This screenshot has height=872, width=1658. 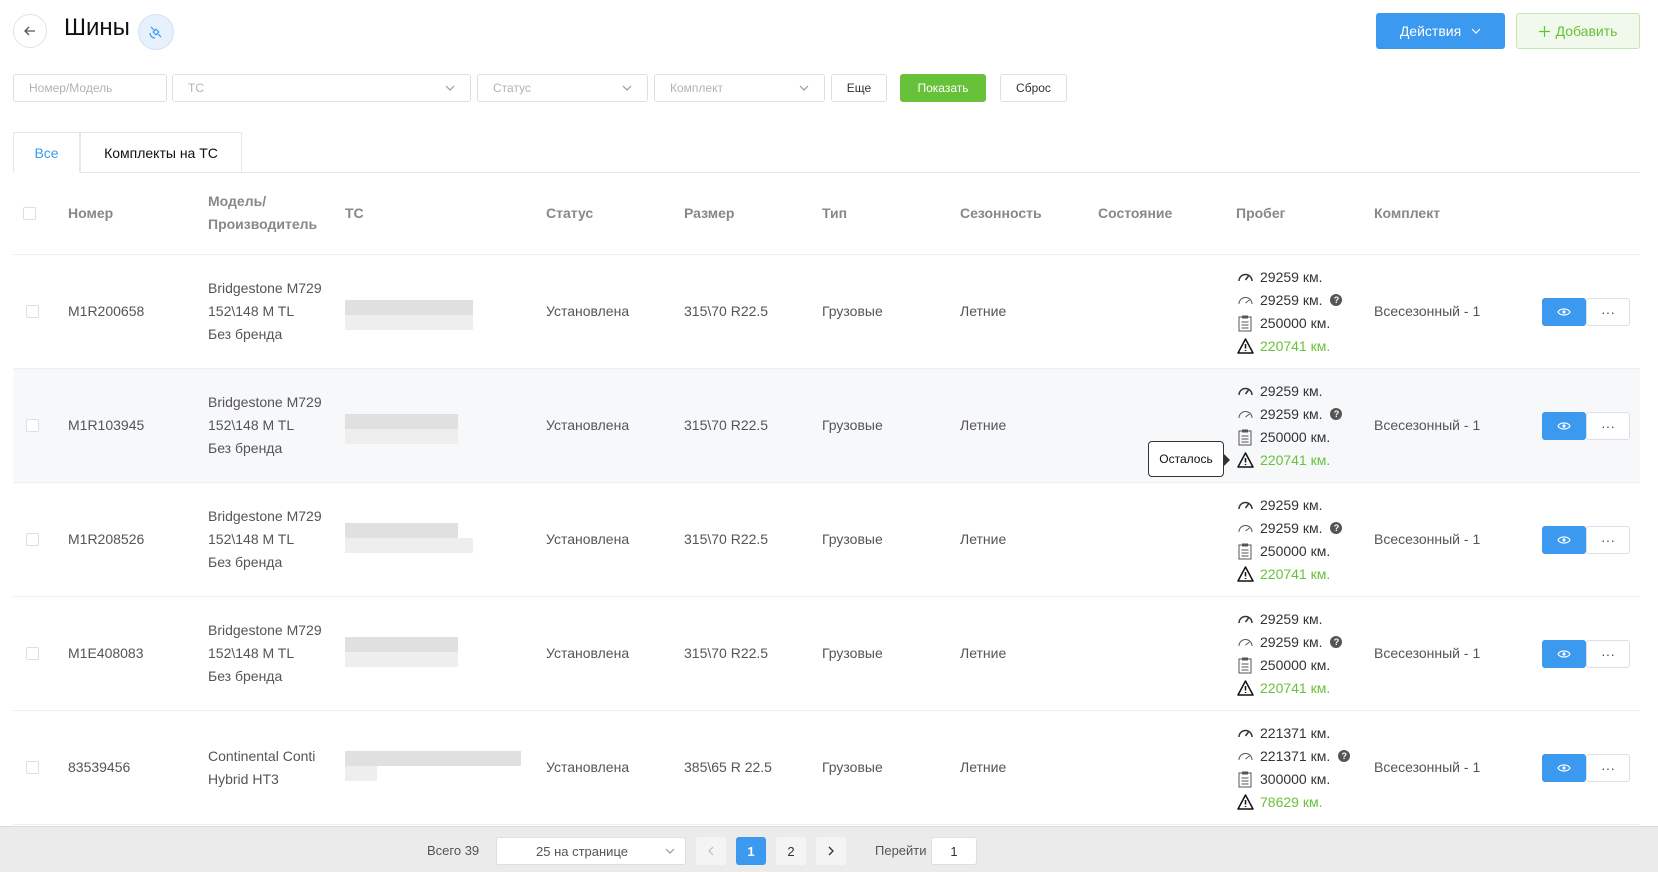 I want to click on mileage-norm: 300000 км., so click(x=1293, y=779).